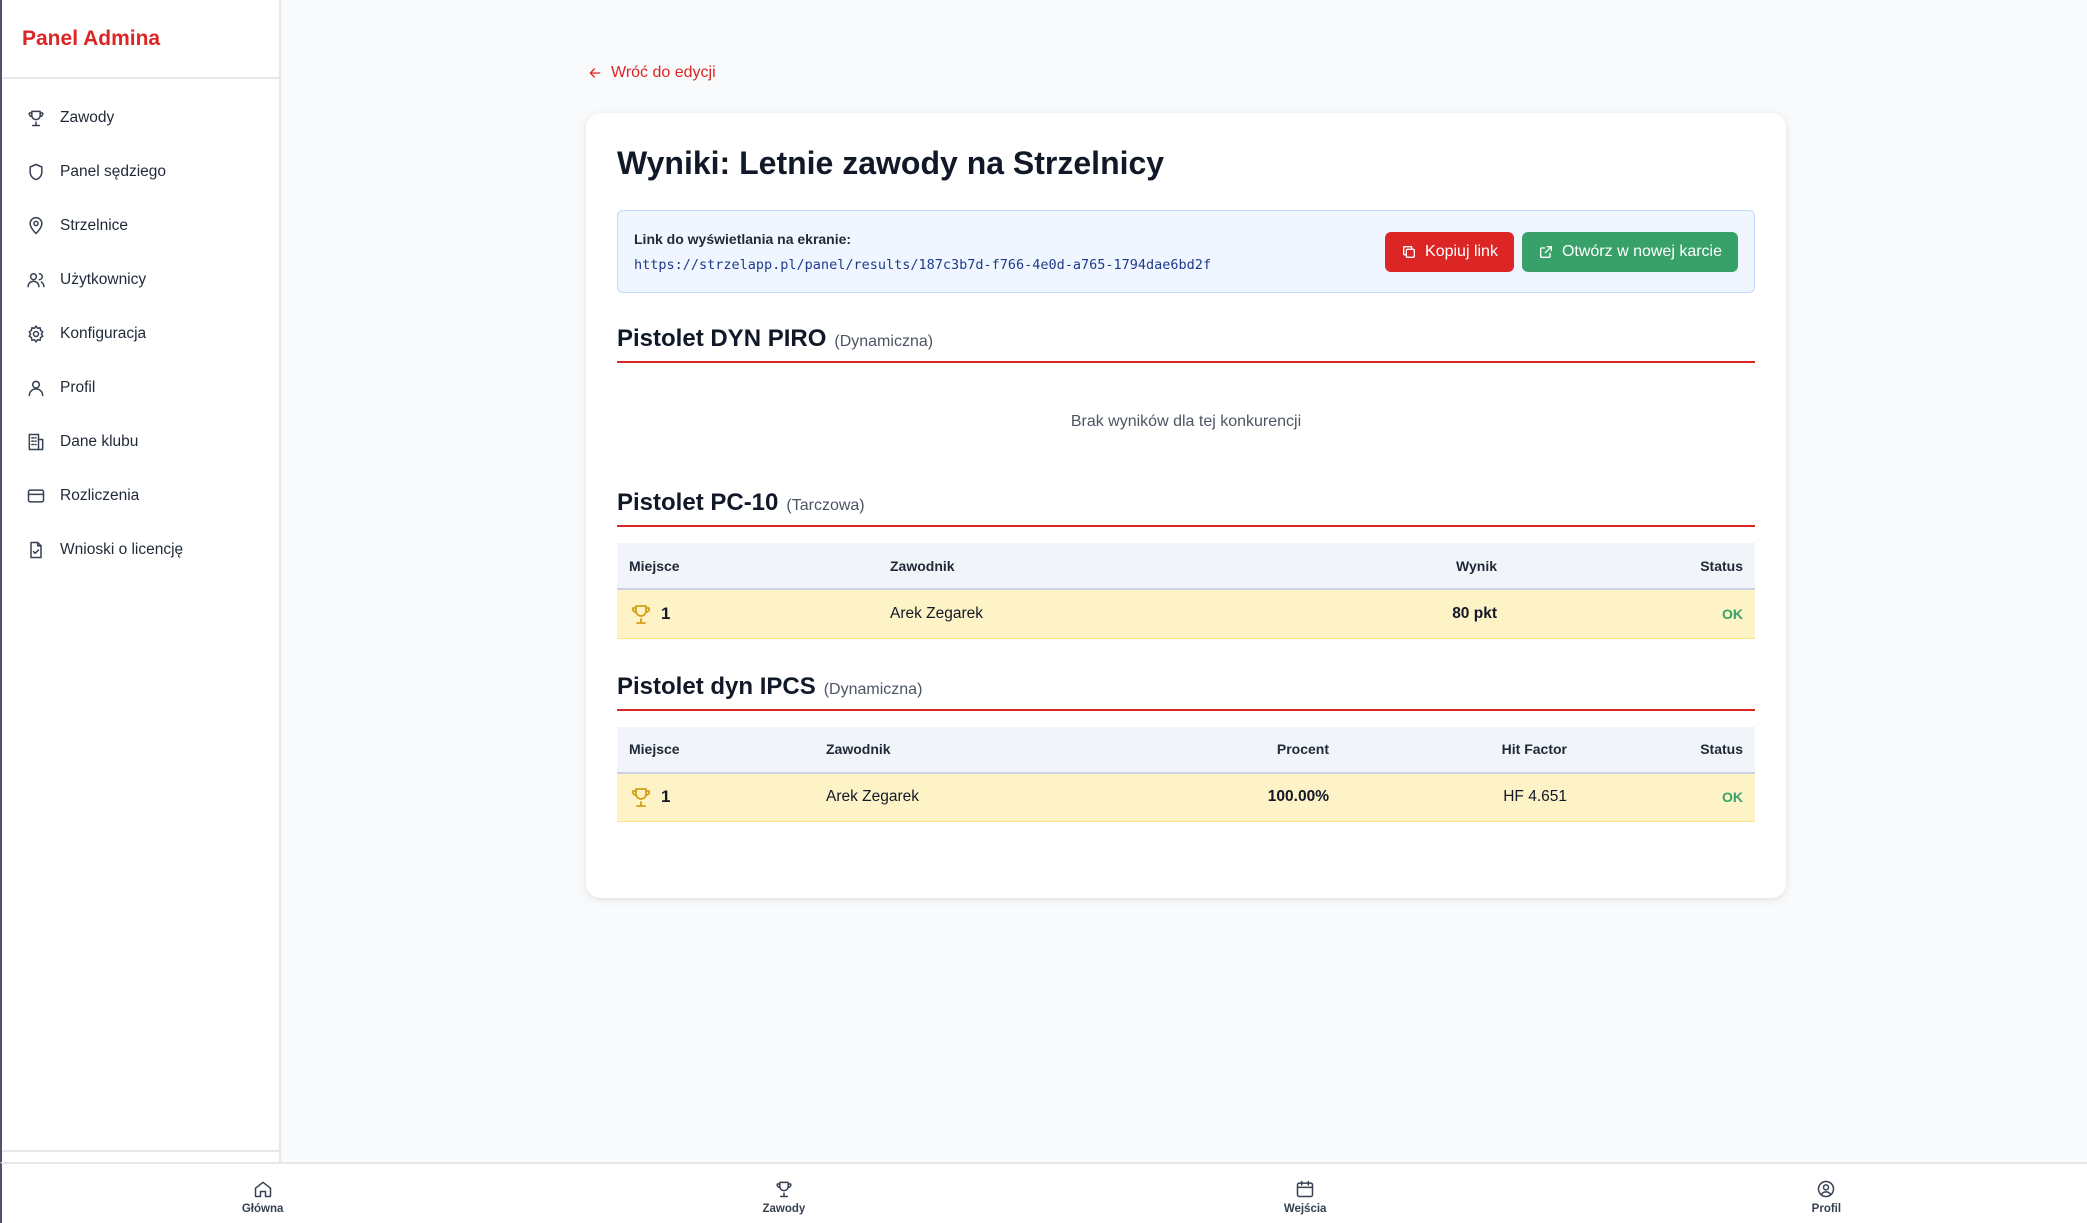 This screenshot has height=1223, width=2087. Describe the element at coordinates (1545, 251) in the screenshot. I see `external-link-icon` at that location.